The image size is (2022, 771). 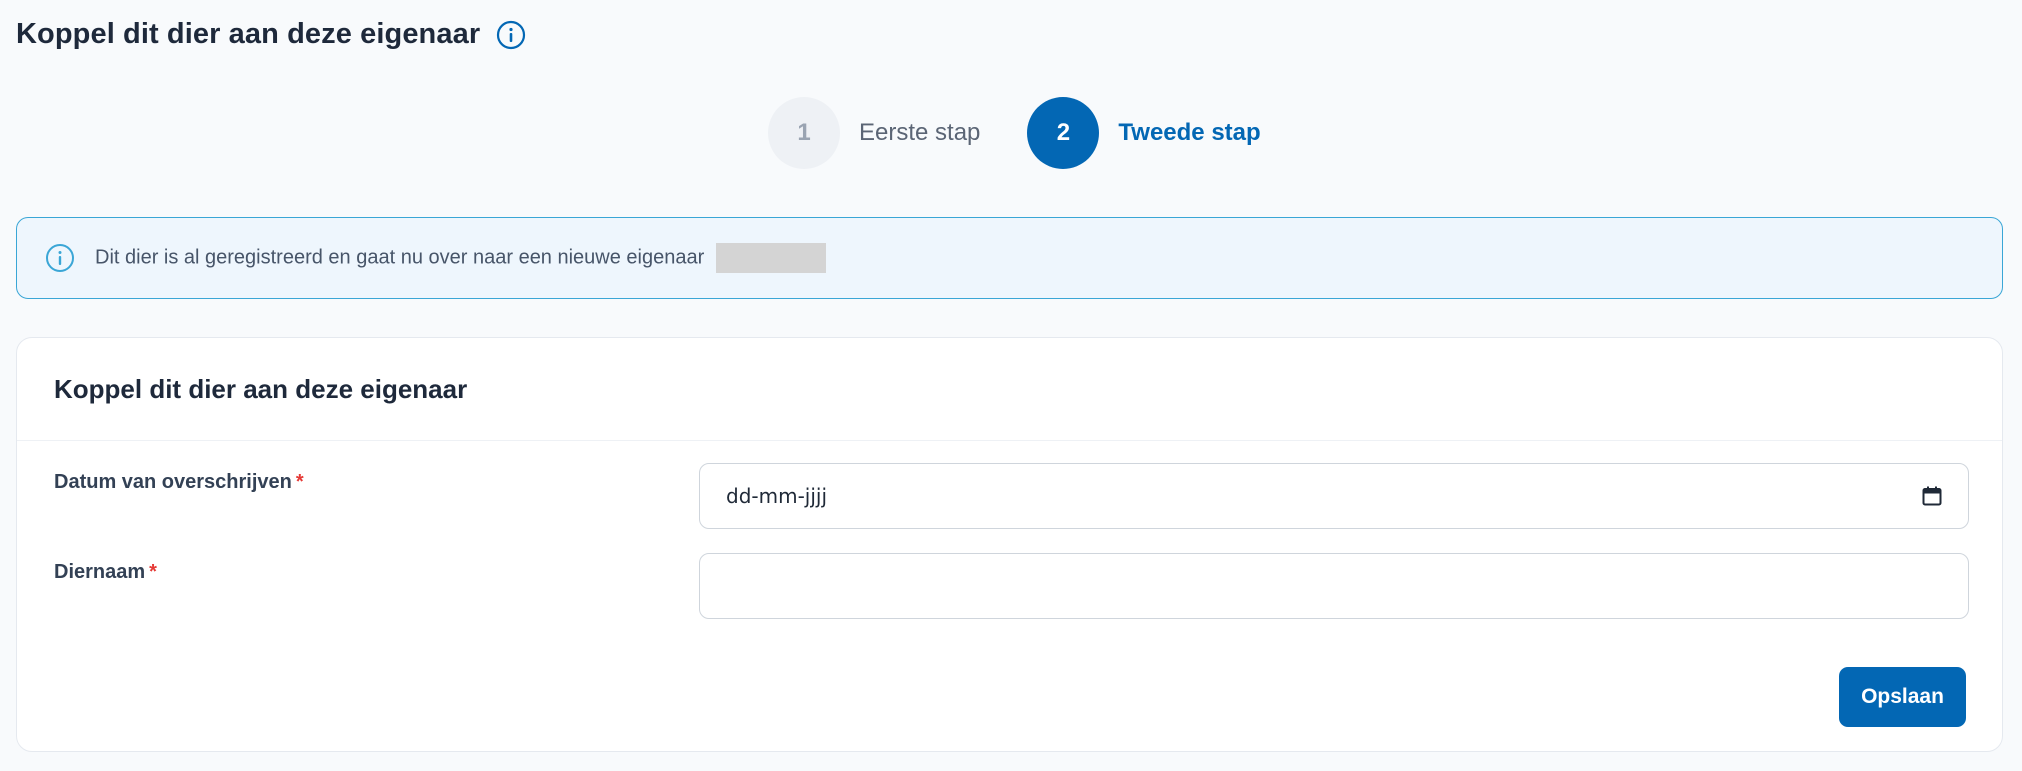 What do you see at coordinates (1063, 133) in the screenshot?
I see `step-2-number: 2` at bounding box center [1063, 133].